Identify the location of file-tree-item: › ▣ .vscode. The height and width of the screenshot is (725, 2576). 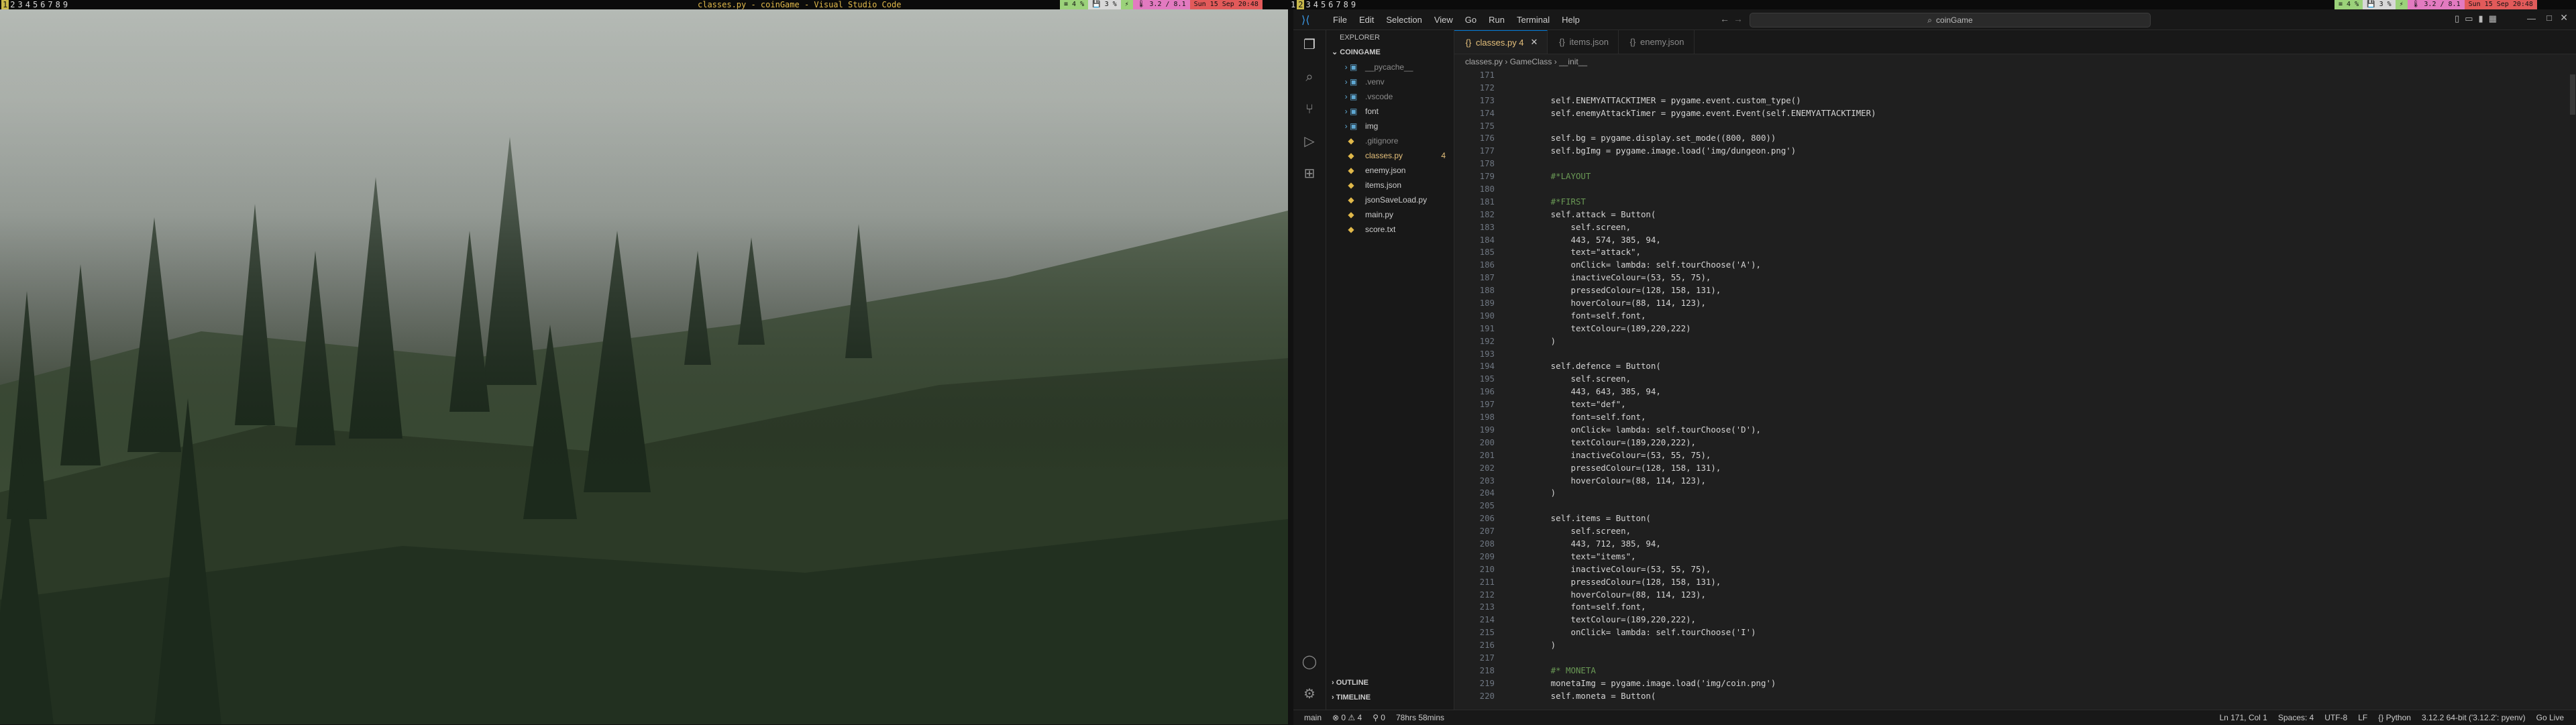
(1390, 96).